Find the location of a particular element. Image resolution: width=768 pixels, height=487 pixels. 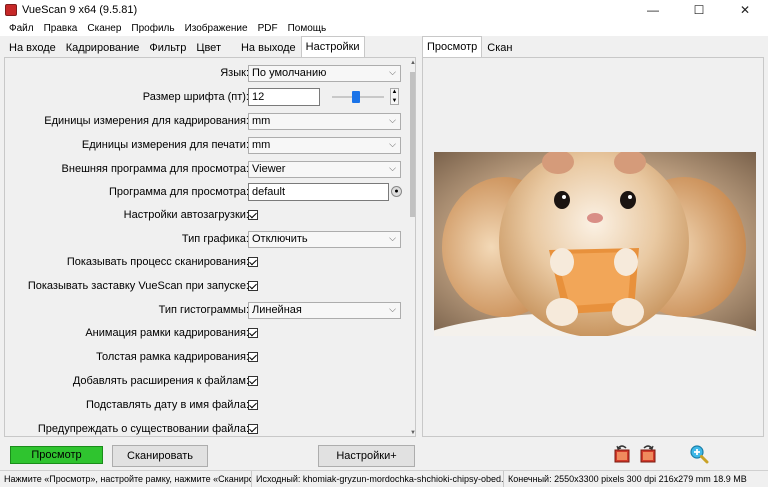

setting-graph-type: Тип графика: Отключить ⌵ is located at coordinates (205, 239).